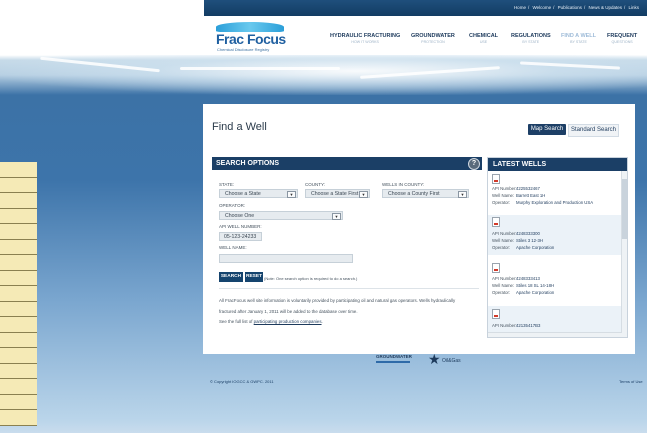 This screenshot has width=647, height=433. I want to click on groundwater-logo-bar, so click(393, 362).